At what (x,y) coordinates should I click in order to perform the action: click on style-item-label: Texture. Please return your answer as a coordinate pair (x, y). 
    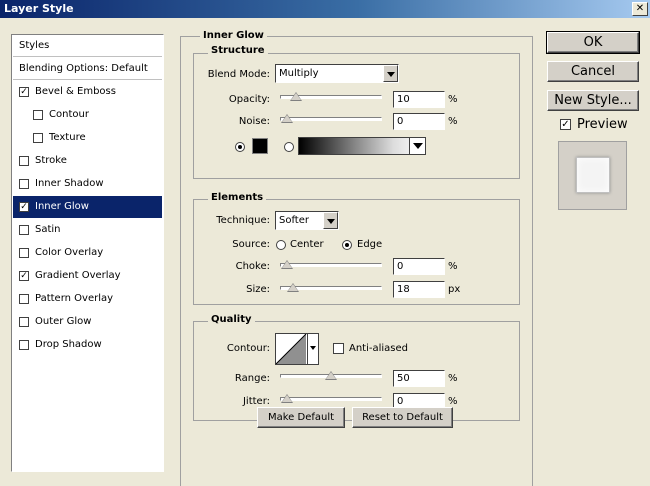
    Looking at the image, I should click on (67, 137).